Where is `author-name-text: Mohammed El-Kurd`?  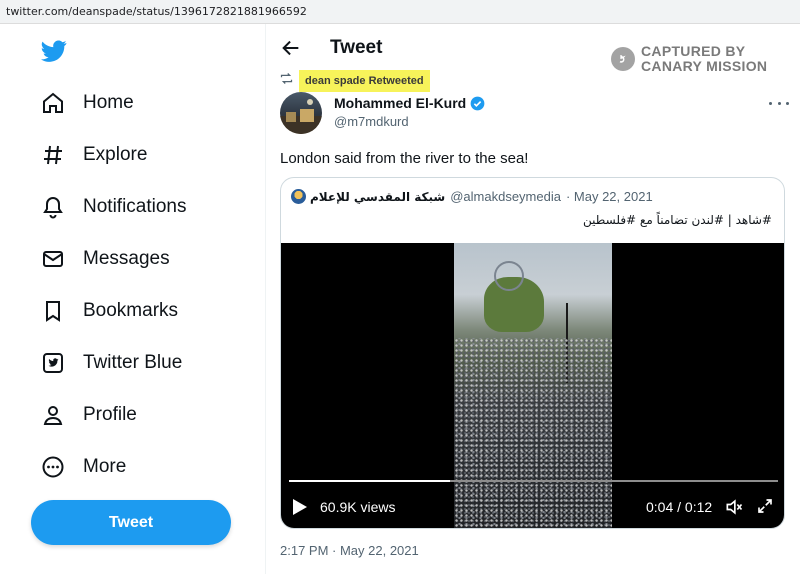 author-name-text: Mohammed El-Kurd is located at coordinates (400, 103).